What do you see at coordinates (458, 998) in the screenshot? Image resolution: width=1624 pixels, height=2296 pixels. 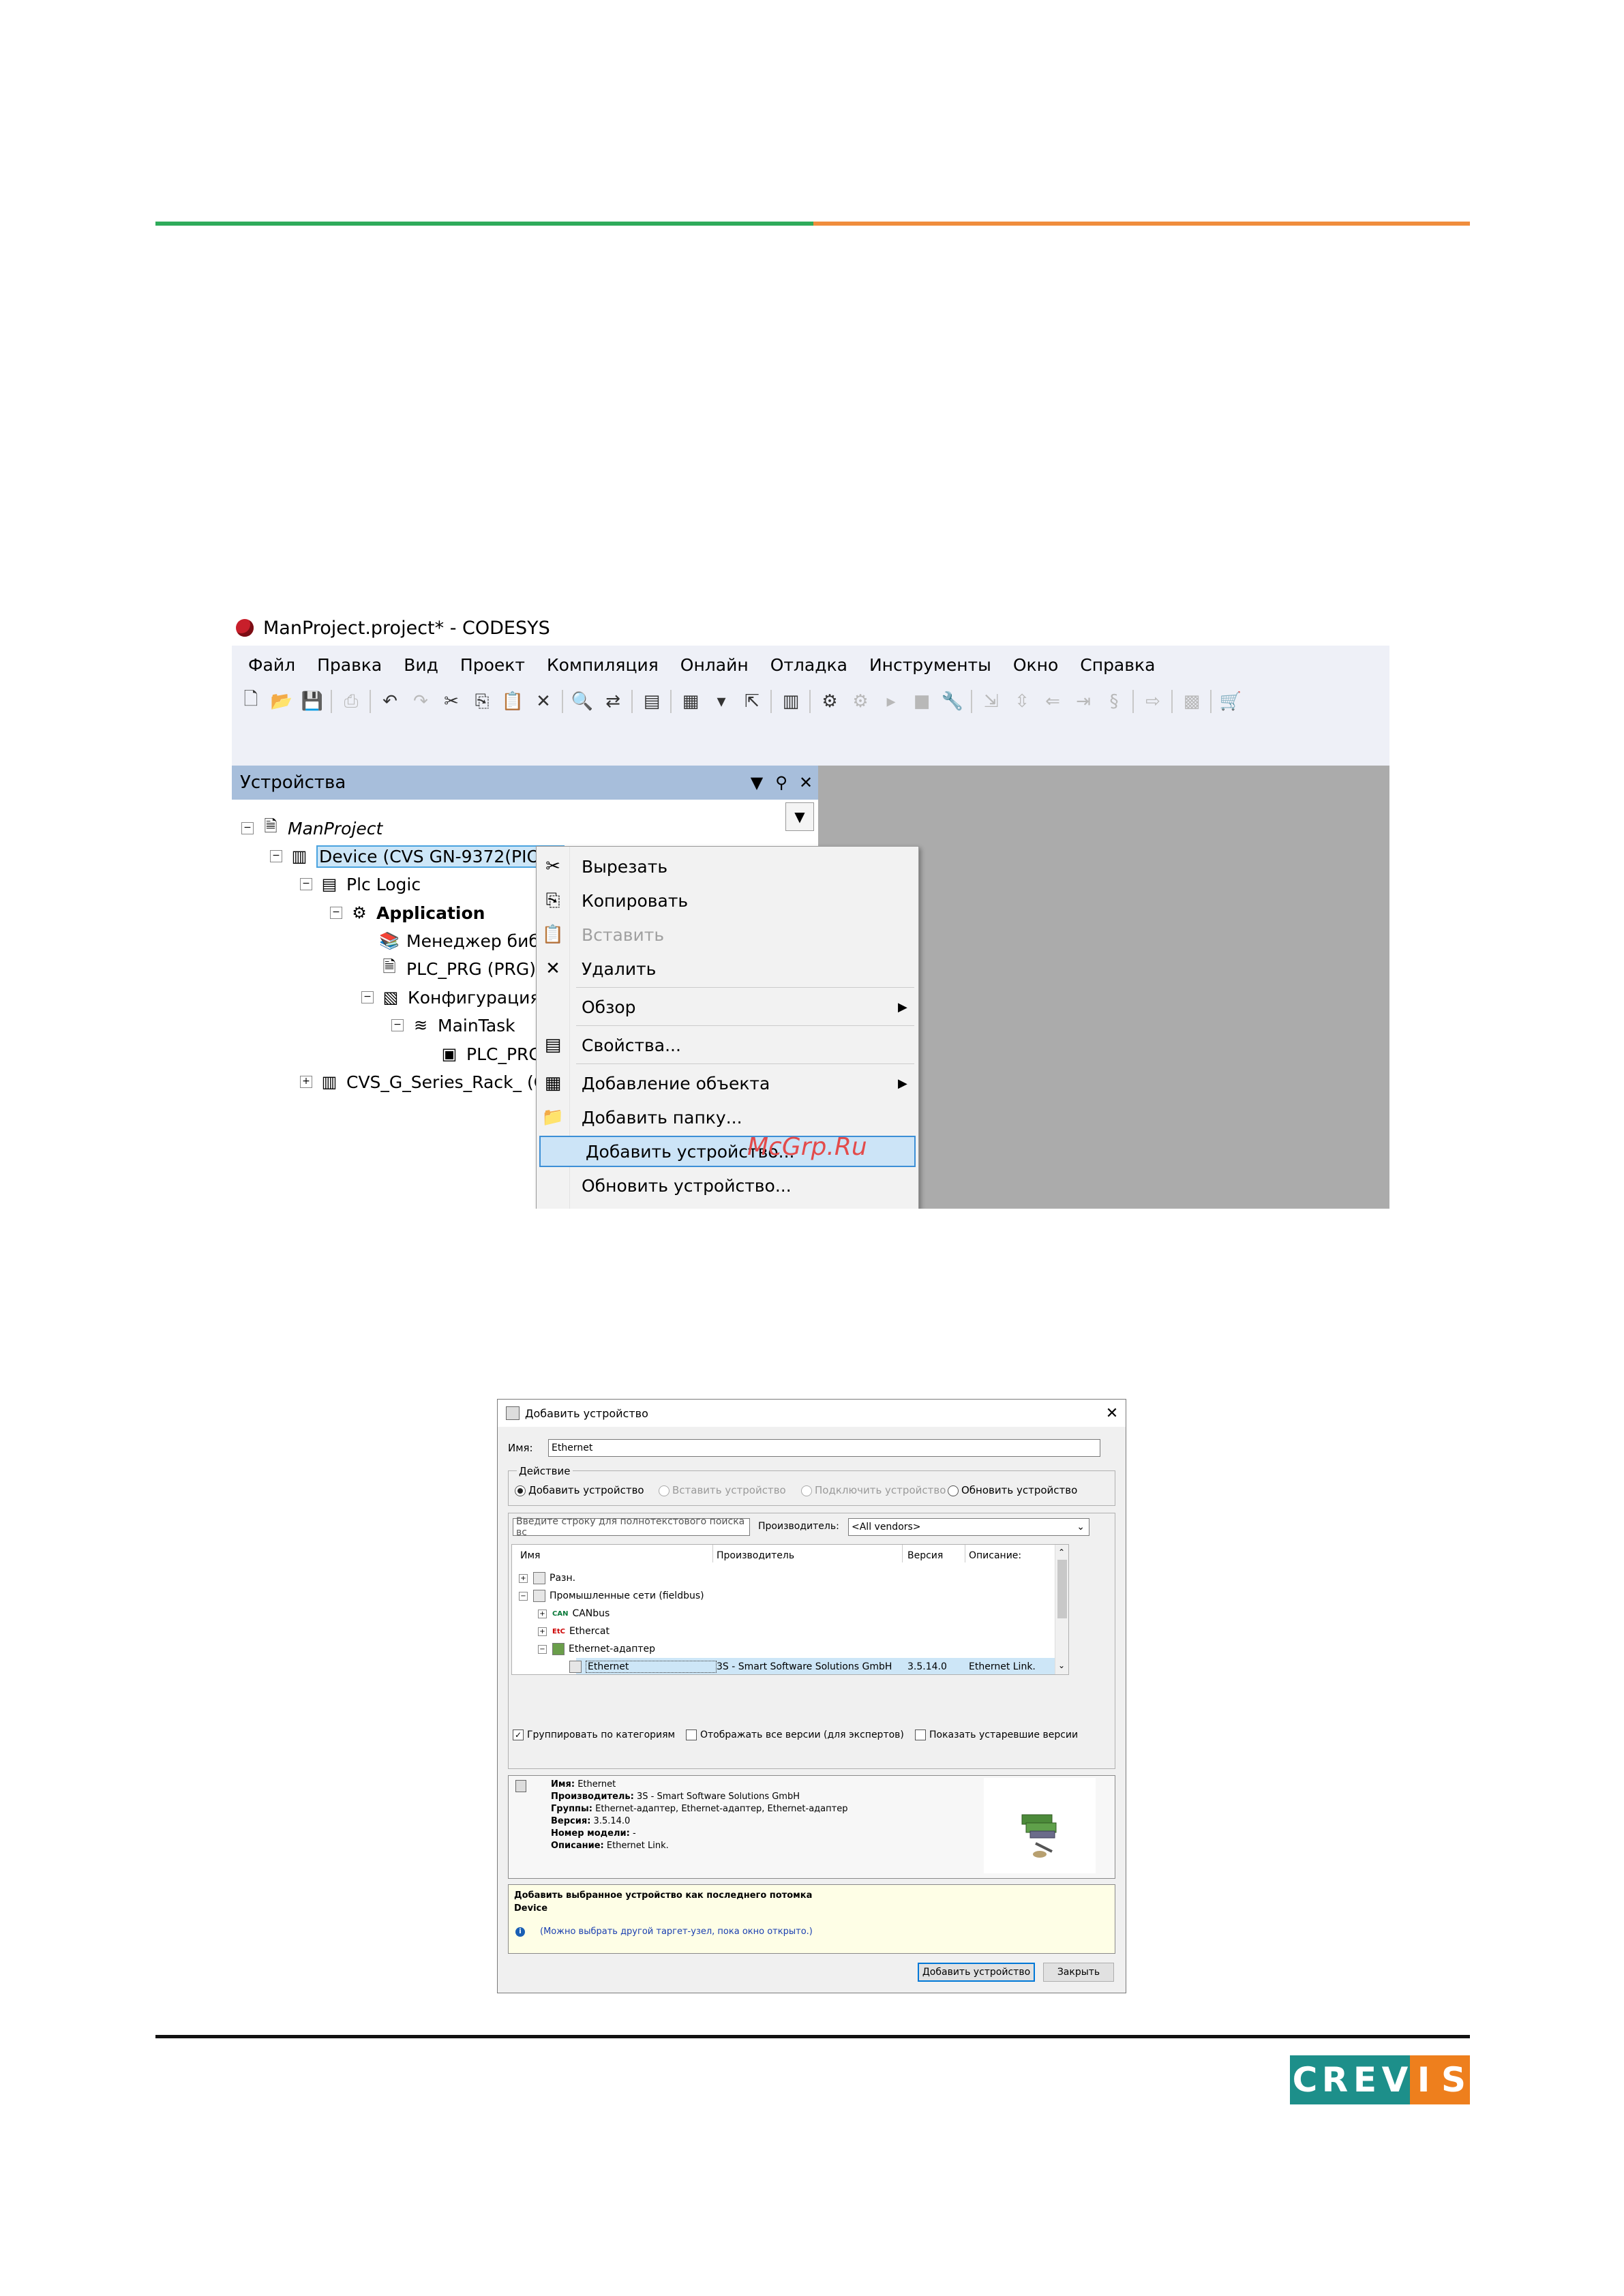 I see `tree-node-task-config: − ▧ Конфигурация з` at bounding box center [458, 998].